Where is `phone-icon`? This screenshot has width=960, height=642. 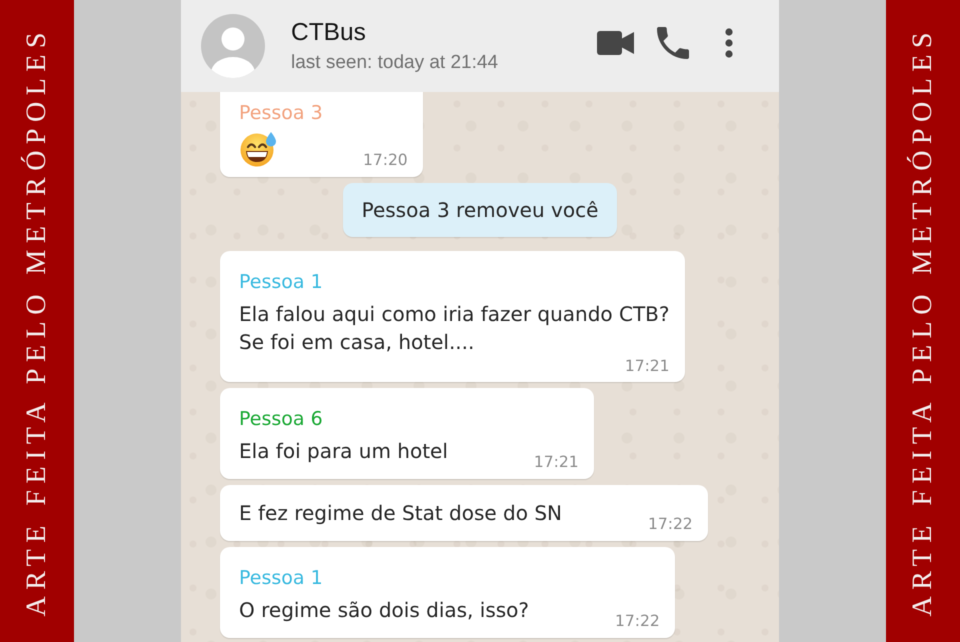 phone-icon is located at coordinates (673, 43).